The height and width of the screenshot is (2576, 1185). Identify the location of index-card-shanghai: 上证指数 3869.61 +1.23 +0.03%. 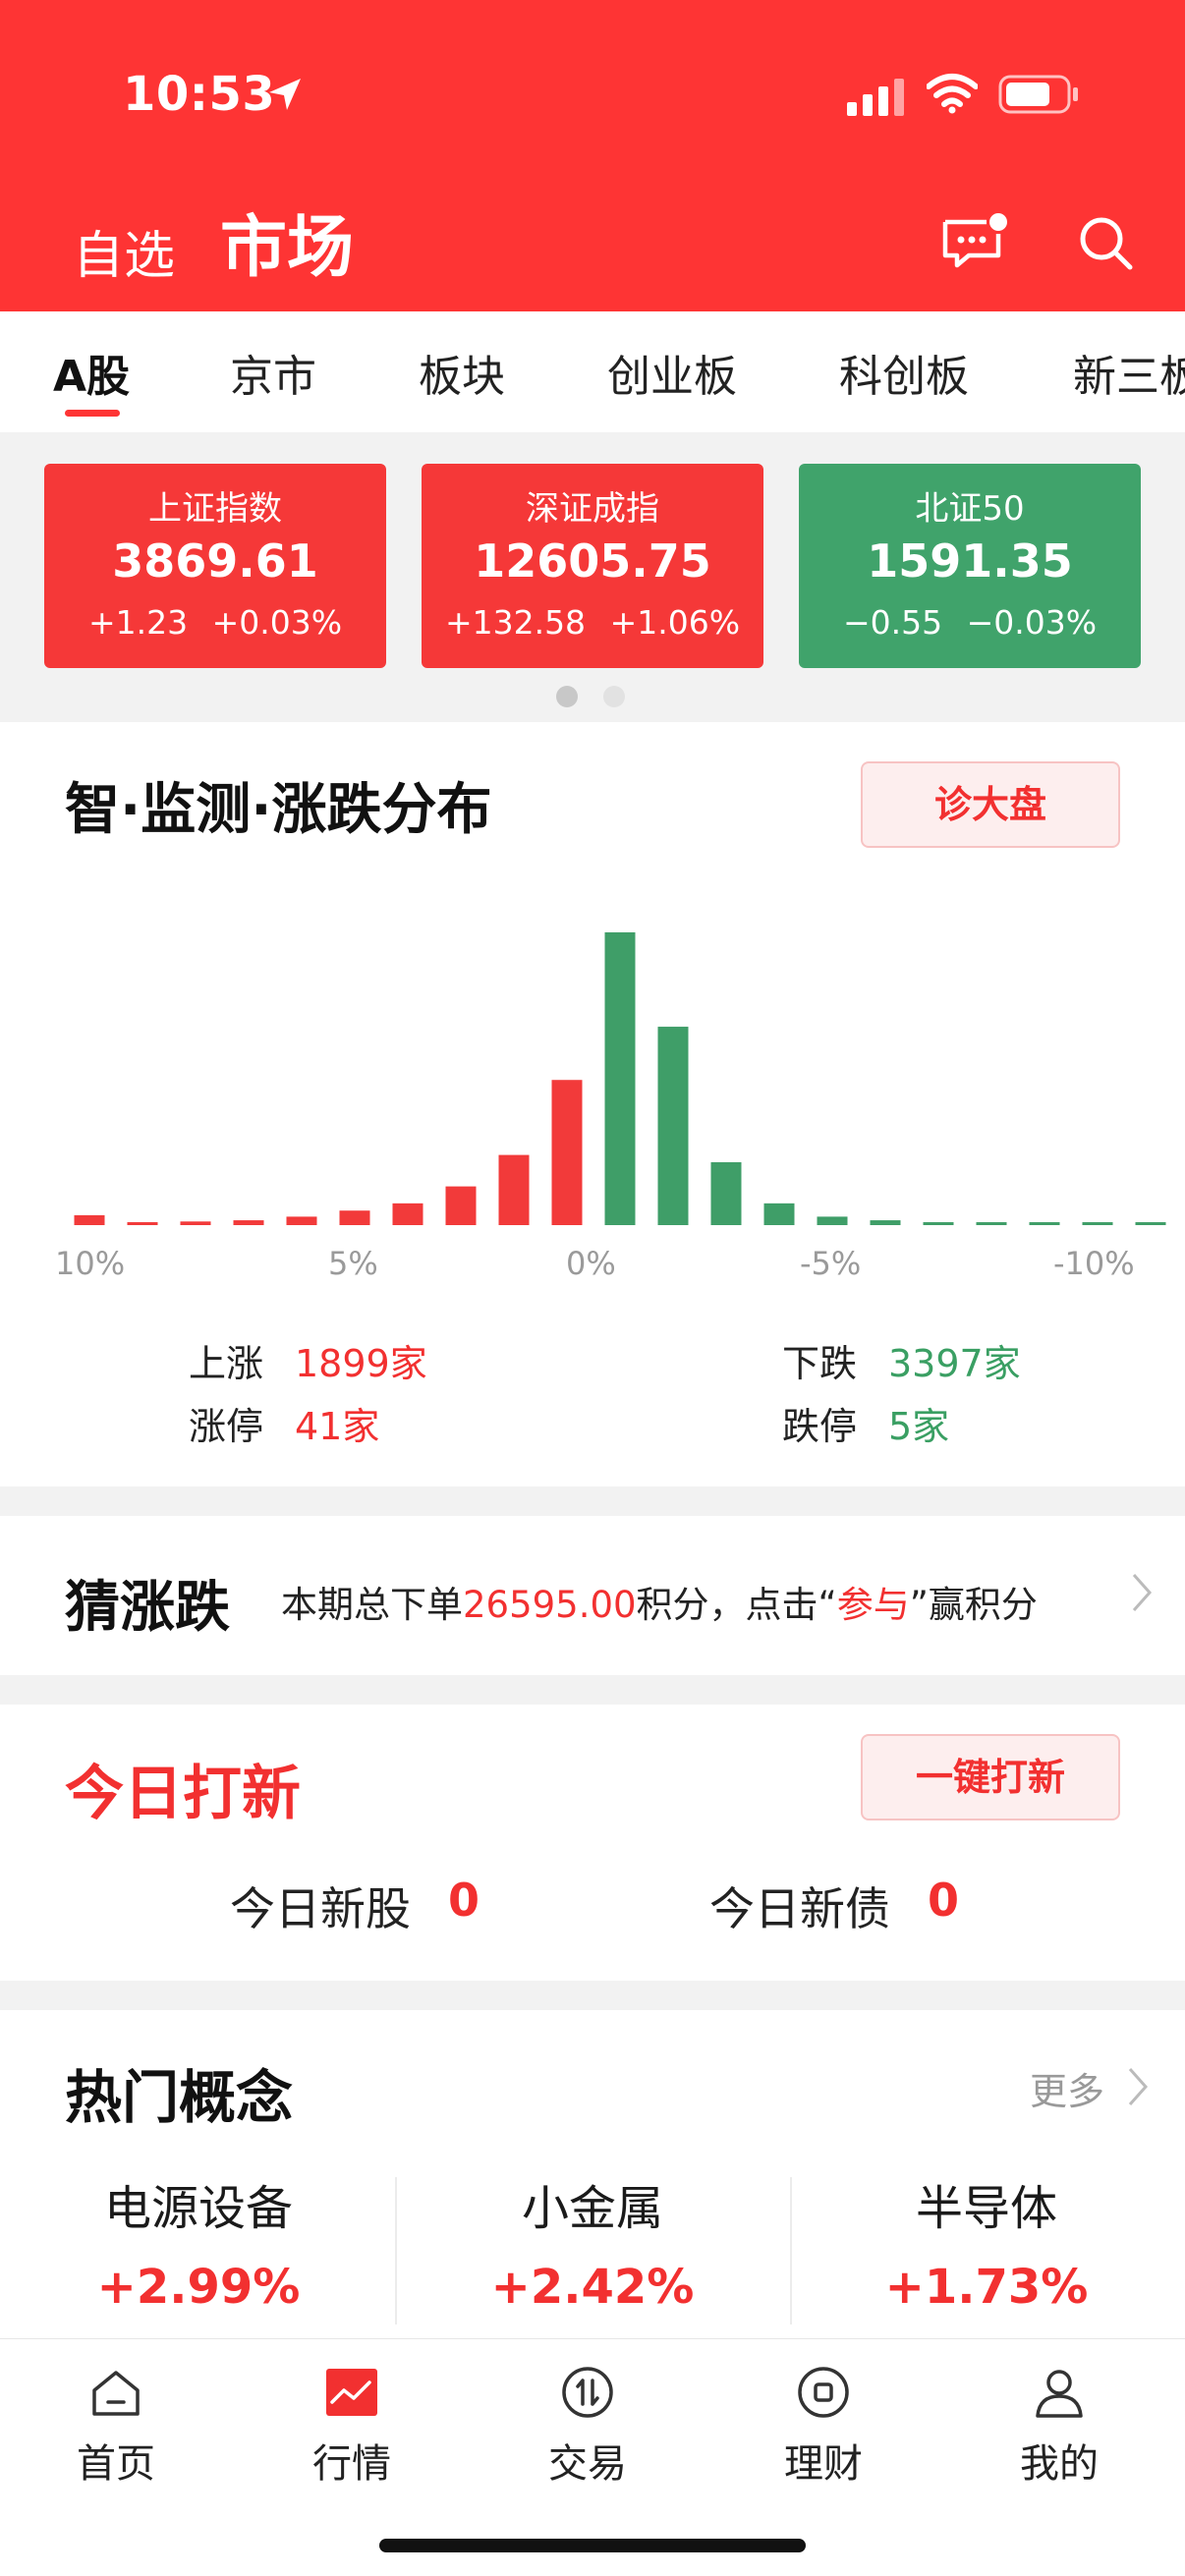
(215, 566).